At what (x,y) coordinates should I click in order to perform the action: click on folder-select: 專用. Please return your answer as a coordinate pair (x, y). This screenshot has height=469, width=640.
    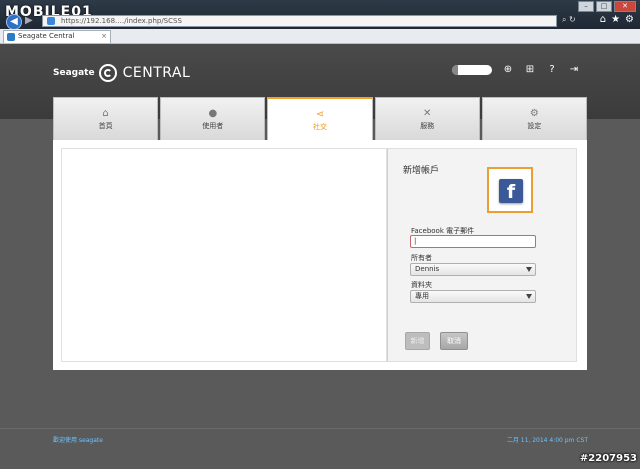
    Looking at the image, I should click on (473, 296).